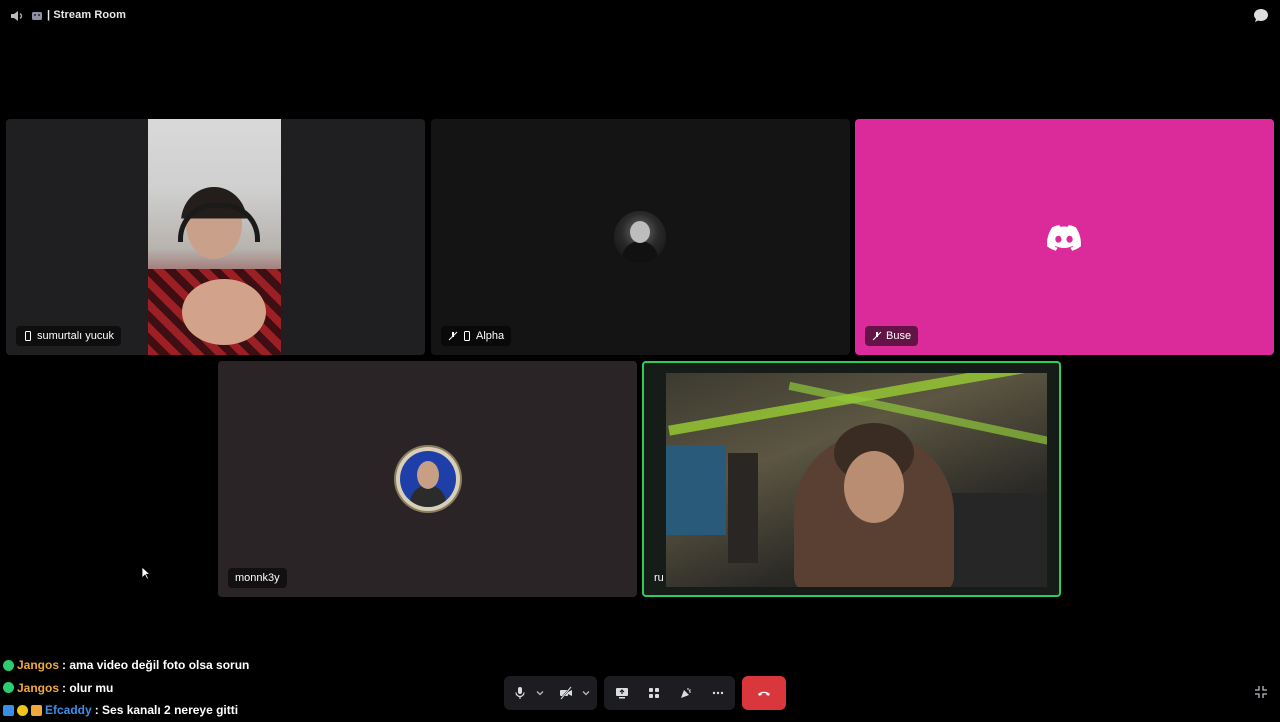 Image resolution: width=1280 pixels, height=722 pixels. I want to click on participant-tile-monnk3y: monnk3y, so click(427, 479).